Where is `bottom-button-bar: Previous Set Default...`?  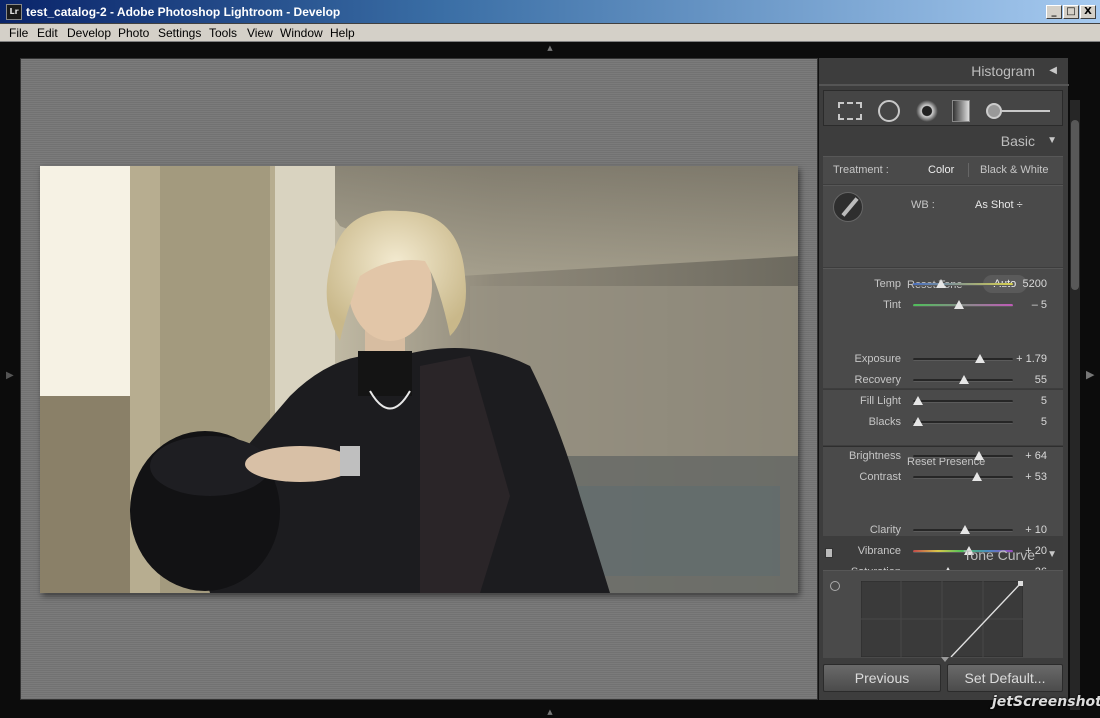 bottom-button-bar: Previous Set Default... is located at coordinates (943, 679).